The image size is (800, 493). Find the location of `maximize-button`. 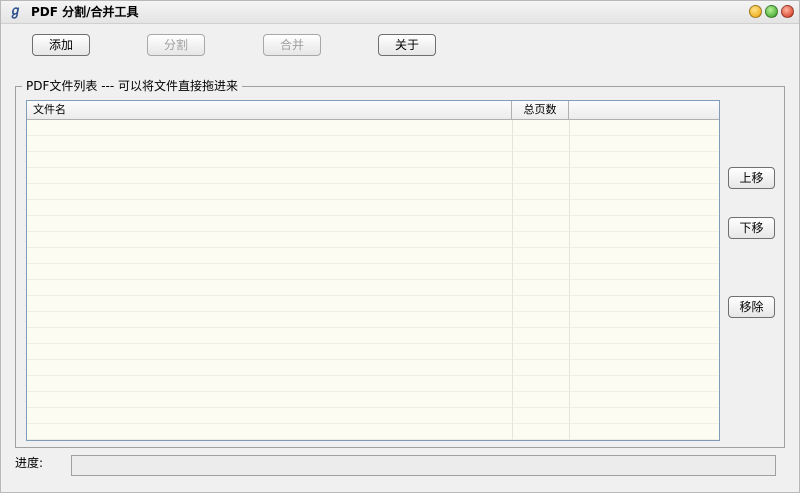

maximize-button is located at coordinates (771, 11).